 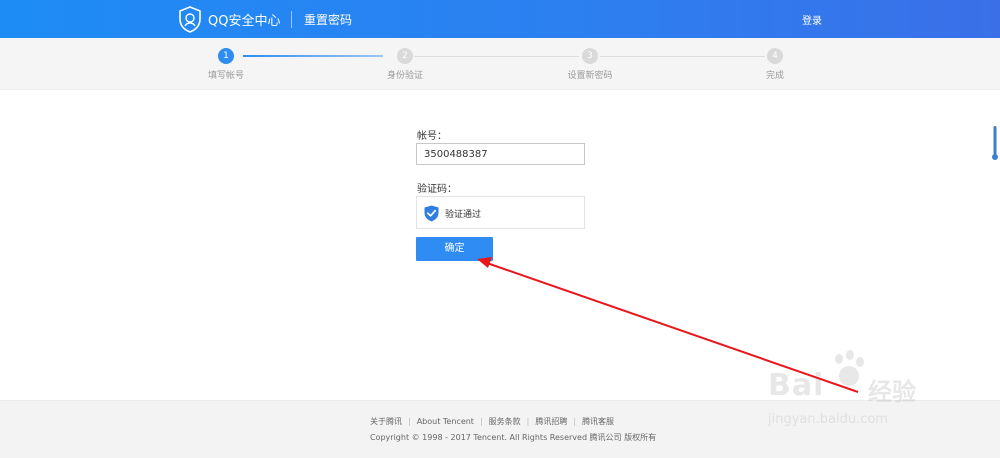 What do you see at coordinates (437, 189) in the screenshot?
I see `captcha-label: 验证码：` at bounding box center [437, 189].